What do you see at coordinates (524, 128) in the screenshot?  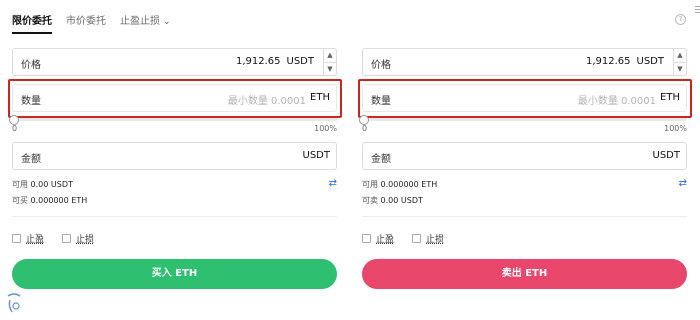 I see `sell-slider-labels: 0 100%` at bounding box center [524, 128].